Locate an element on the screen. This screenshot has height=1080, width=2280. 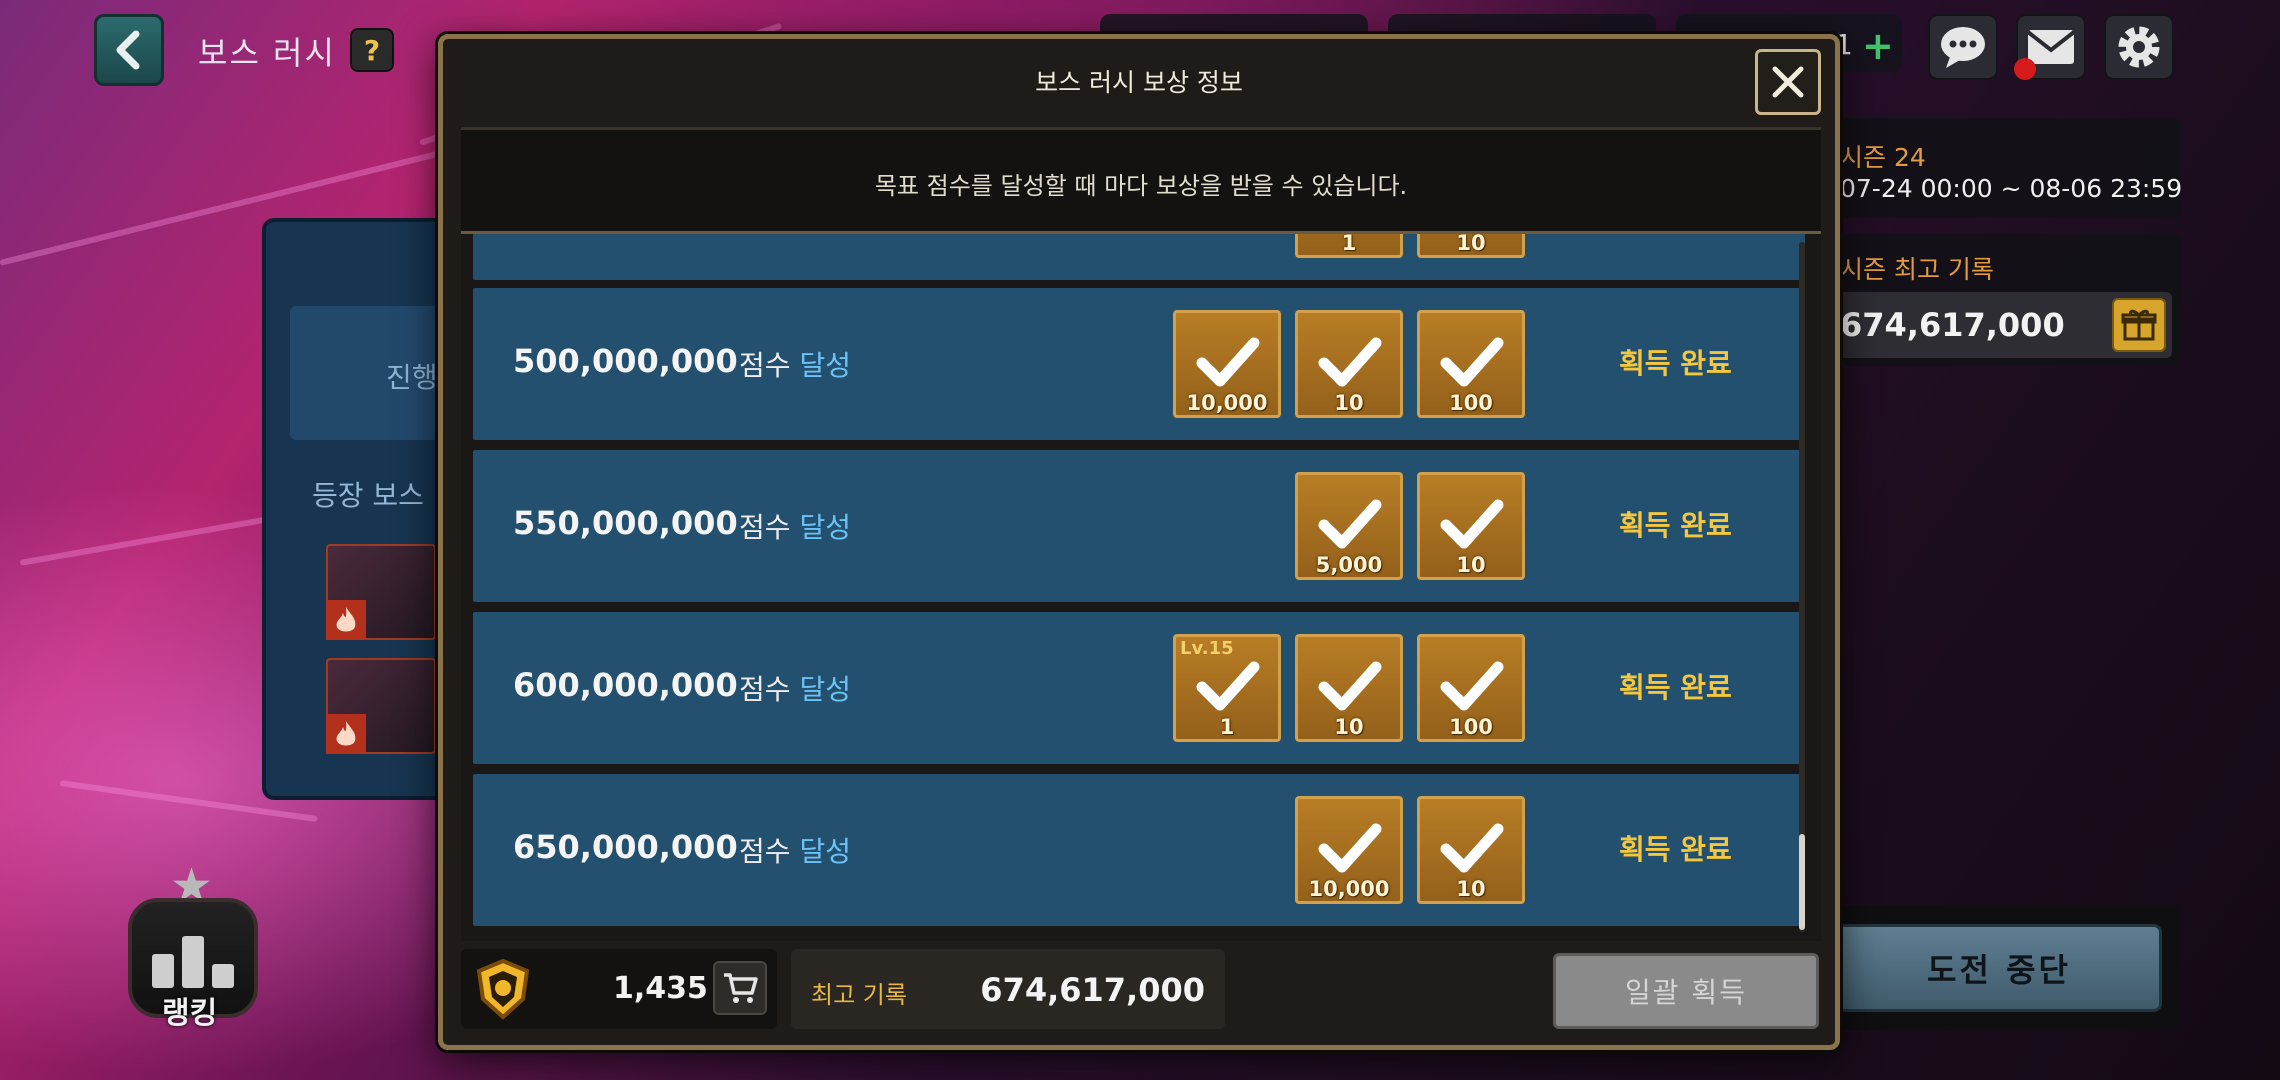
season-period: 07-24 00:00 ~ 08-06 23:59 is located at coordinates (2011, 188).